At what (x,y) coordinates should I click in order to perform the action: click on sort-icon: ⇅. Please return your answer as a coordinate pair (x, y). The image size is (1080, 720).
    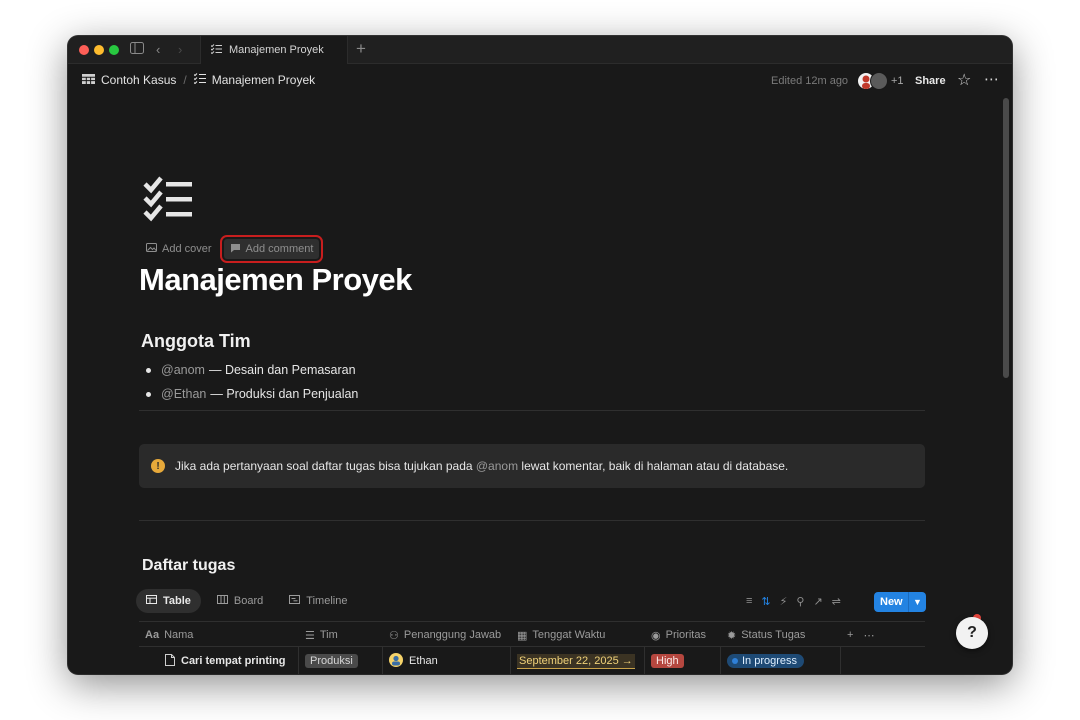
    Looking at the image, I should click on (765, 601).